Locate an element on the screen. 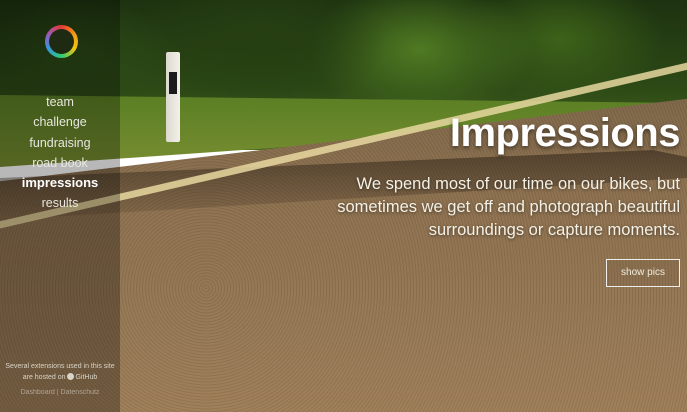 The height and width of the screenshot is (412, 687). github-label: GitHub is located at coordinates (86, 377).